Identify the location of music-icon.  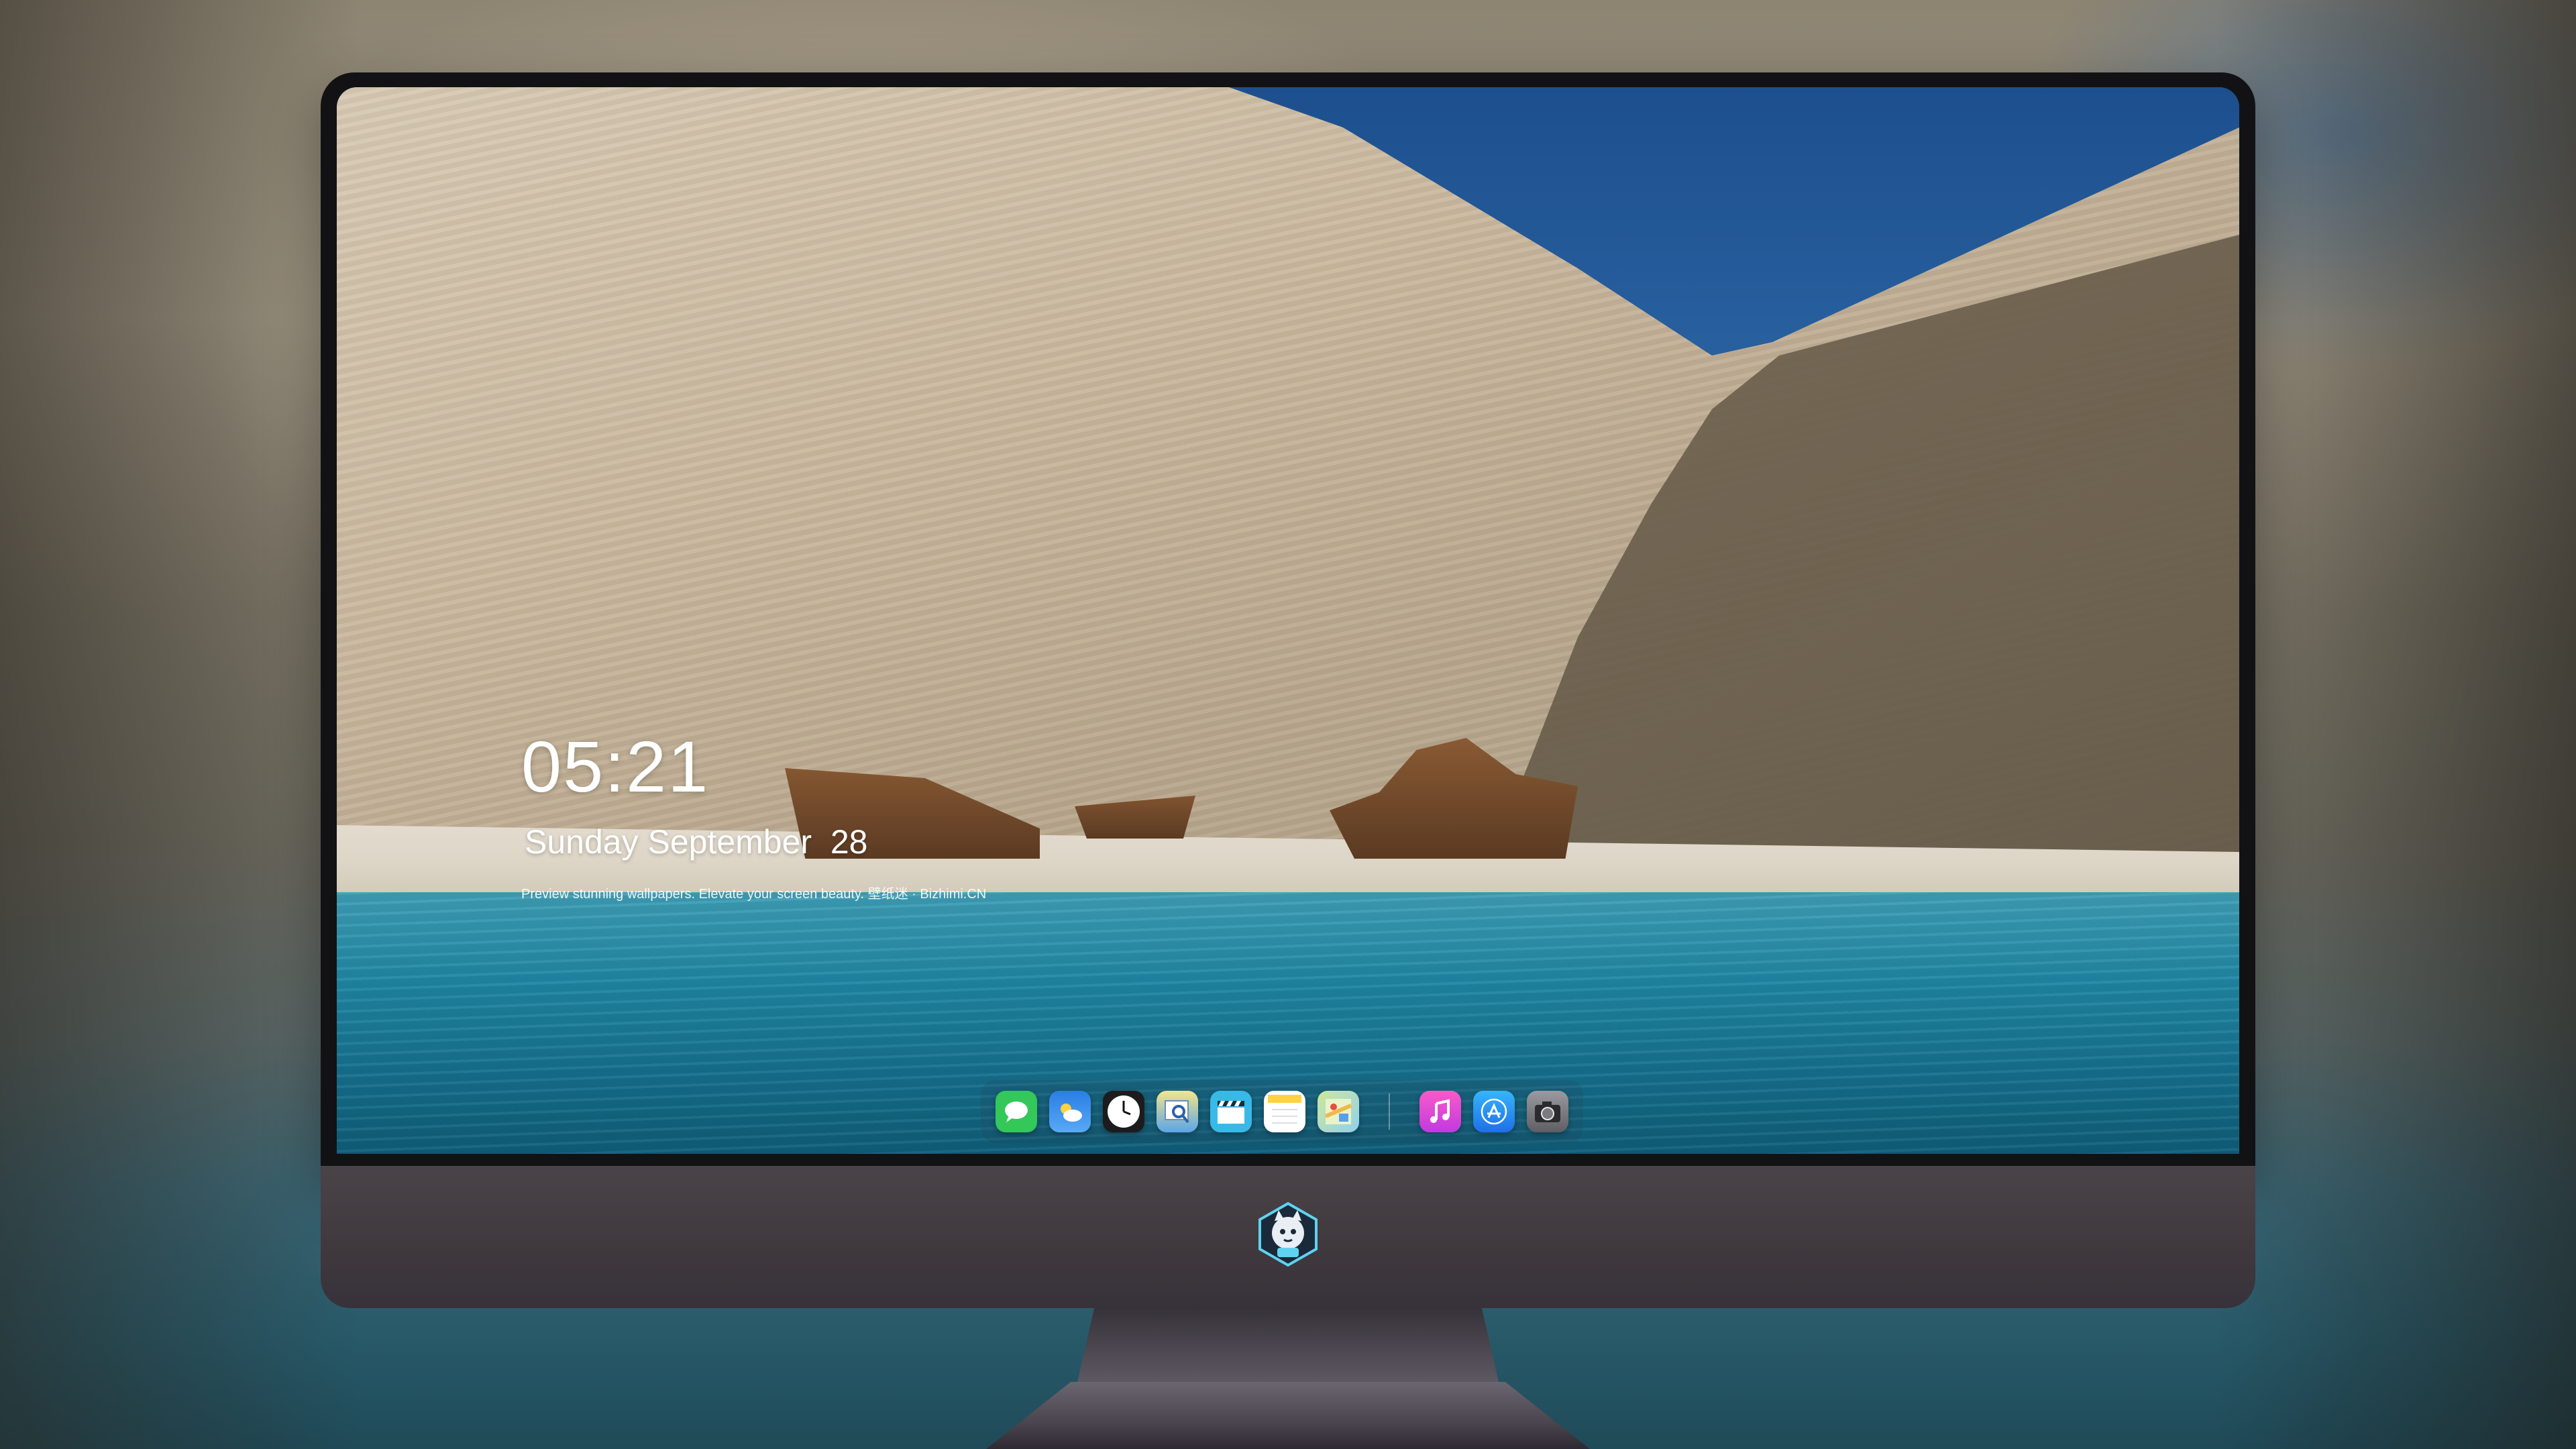
(1440, 1111).